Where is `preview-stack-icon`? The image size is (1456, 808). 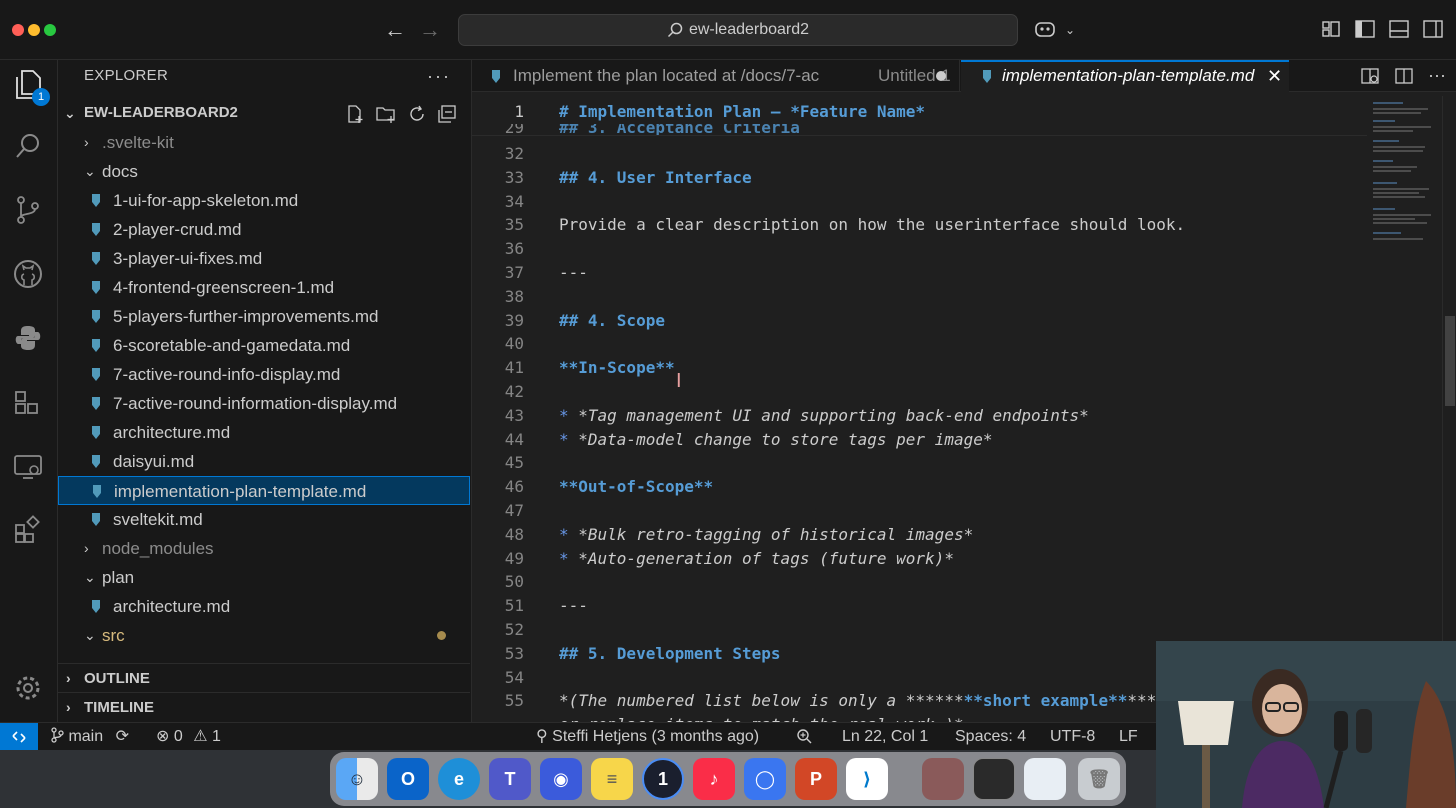 preview-stack-icon is located at coordinates (1045, 779).